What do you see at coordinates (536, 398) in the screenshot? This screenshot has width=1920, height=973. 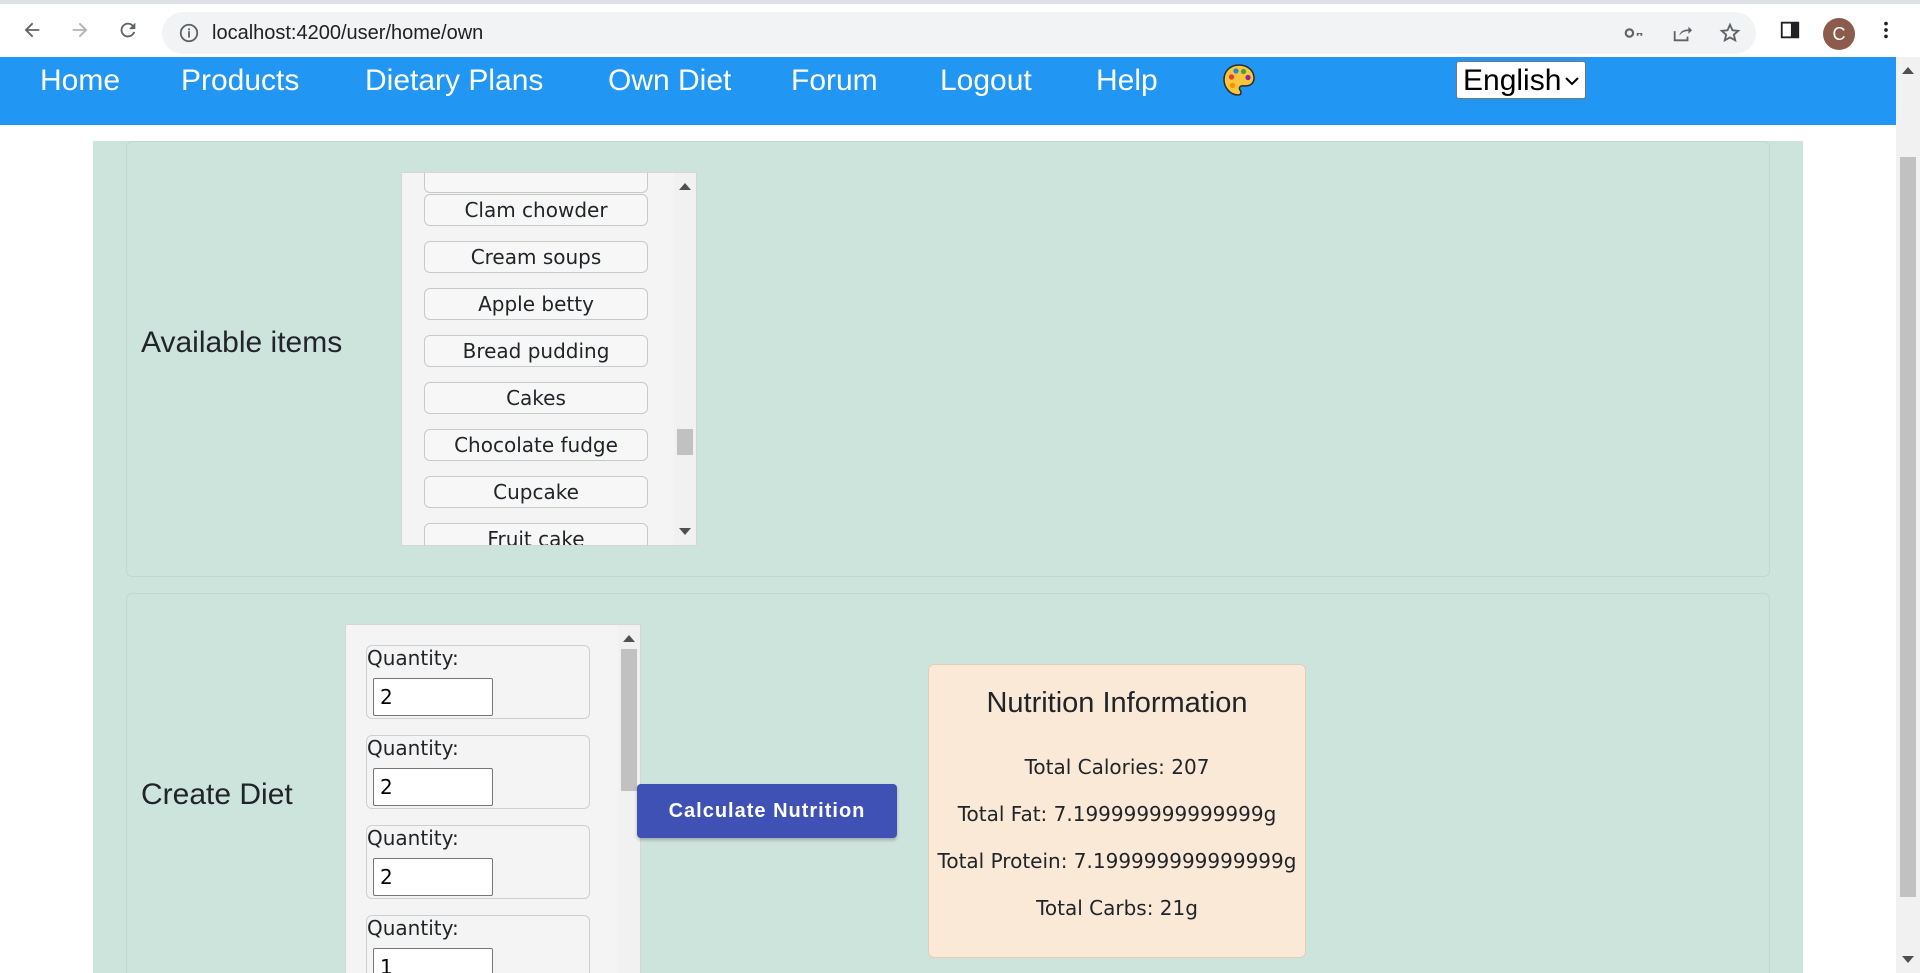 I see `food-item: Cakes` at bounding box center [536, 398].